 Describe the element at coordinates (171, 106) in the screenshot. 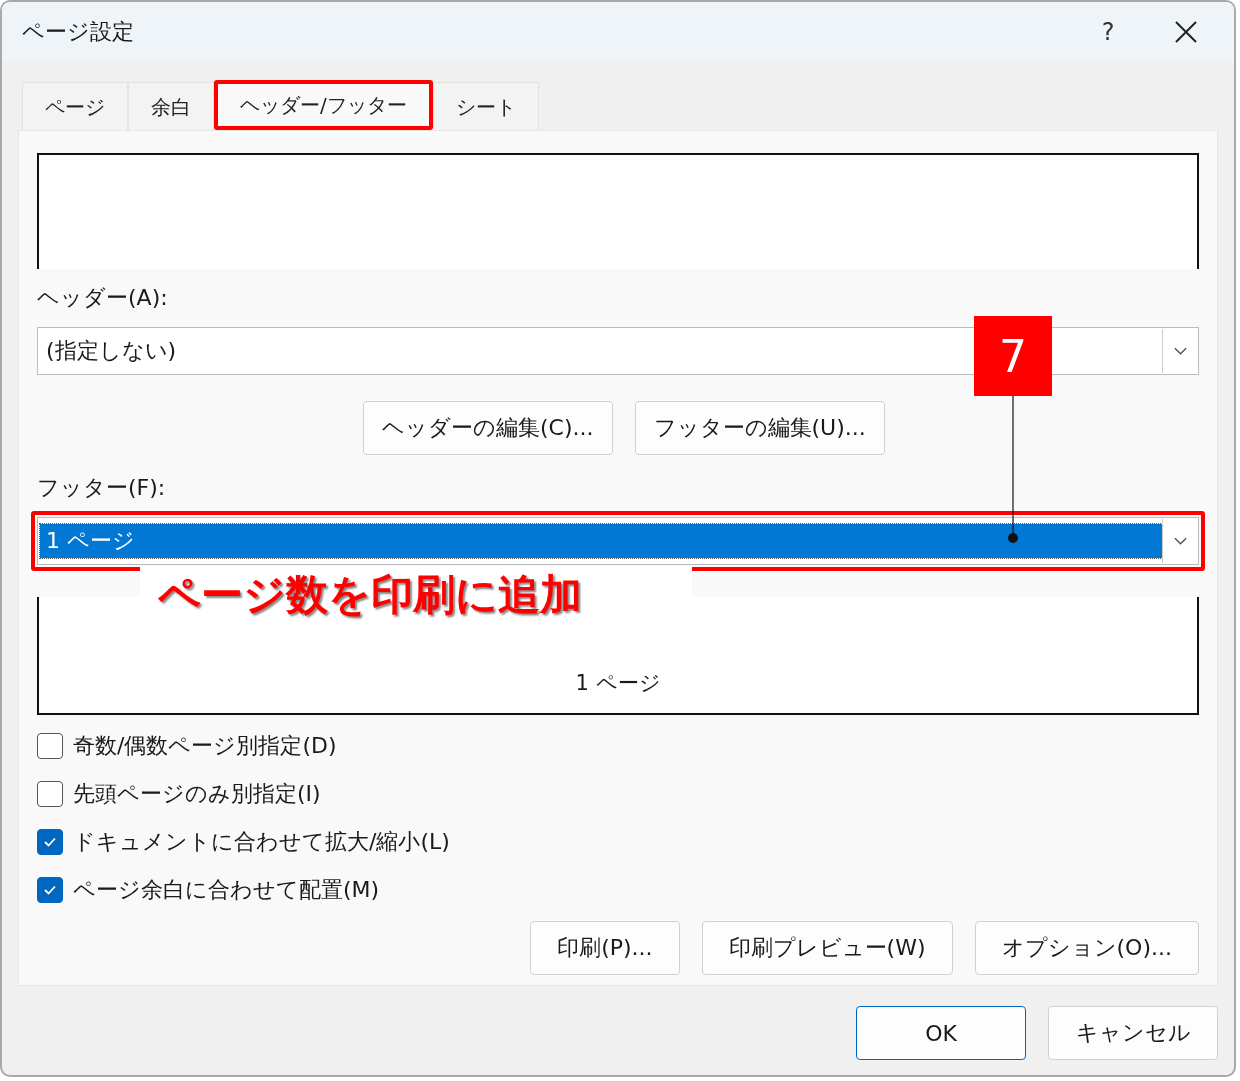

I see `tab: 余白` at that location.